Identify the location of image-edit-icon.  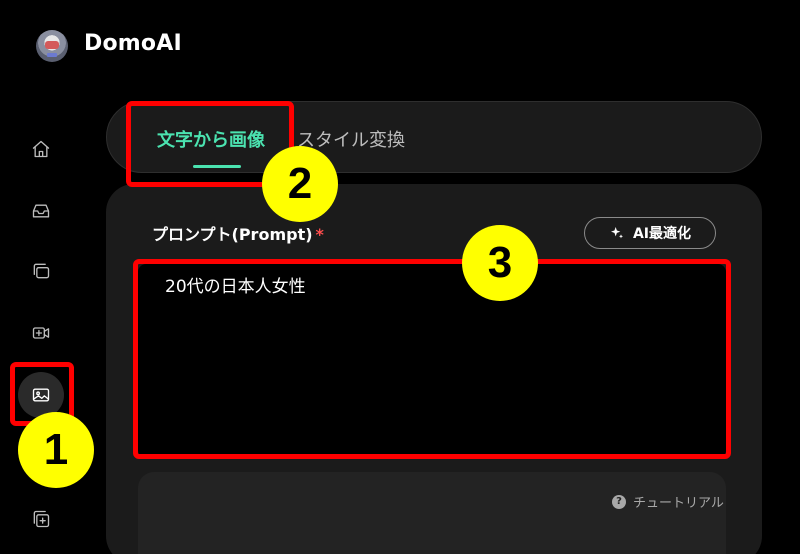
(41, 519).